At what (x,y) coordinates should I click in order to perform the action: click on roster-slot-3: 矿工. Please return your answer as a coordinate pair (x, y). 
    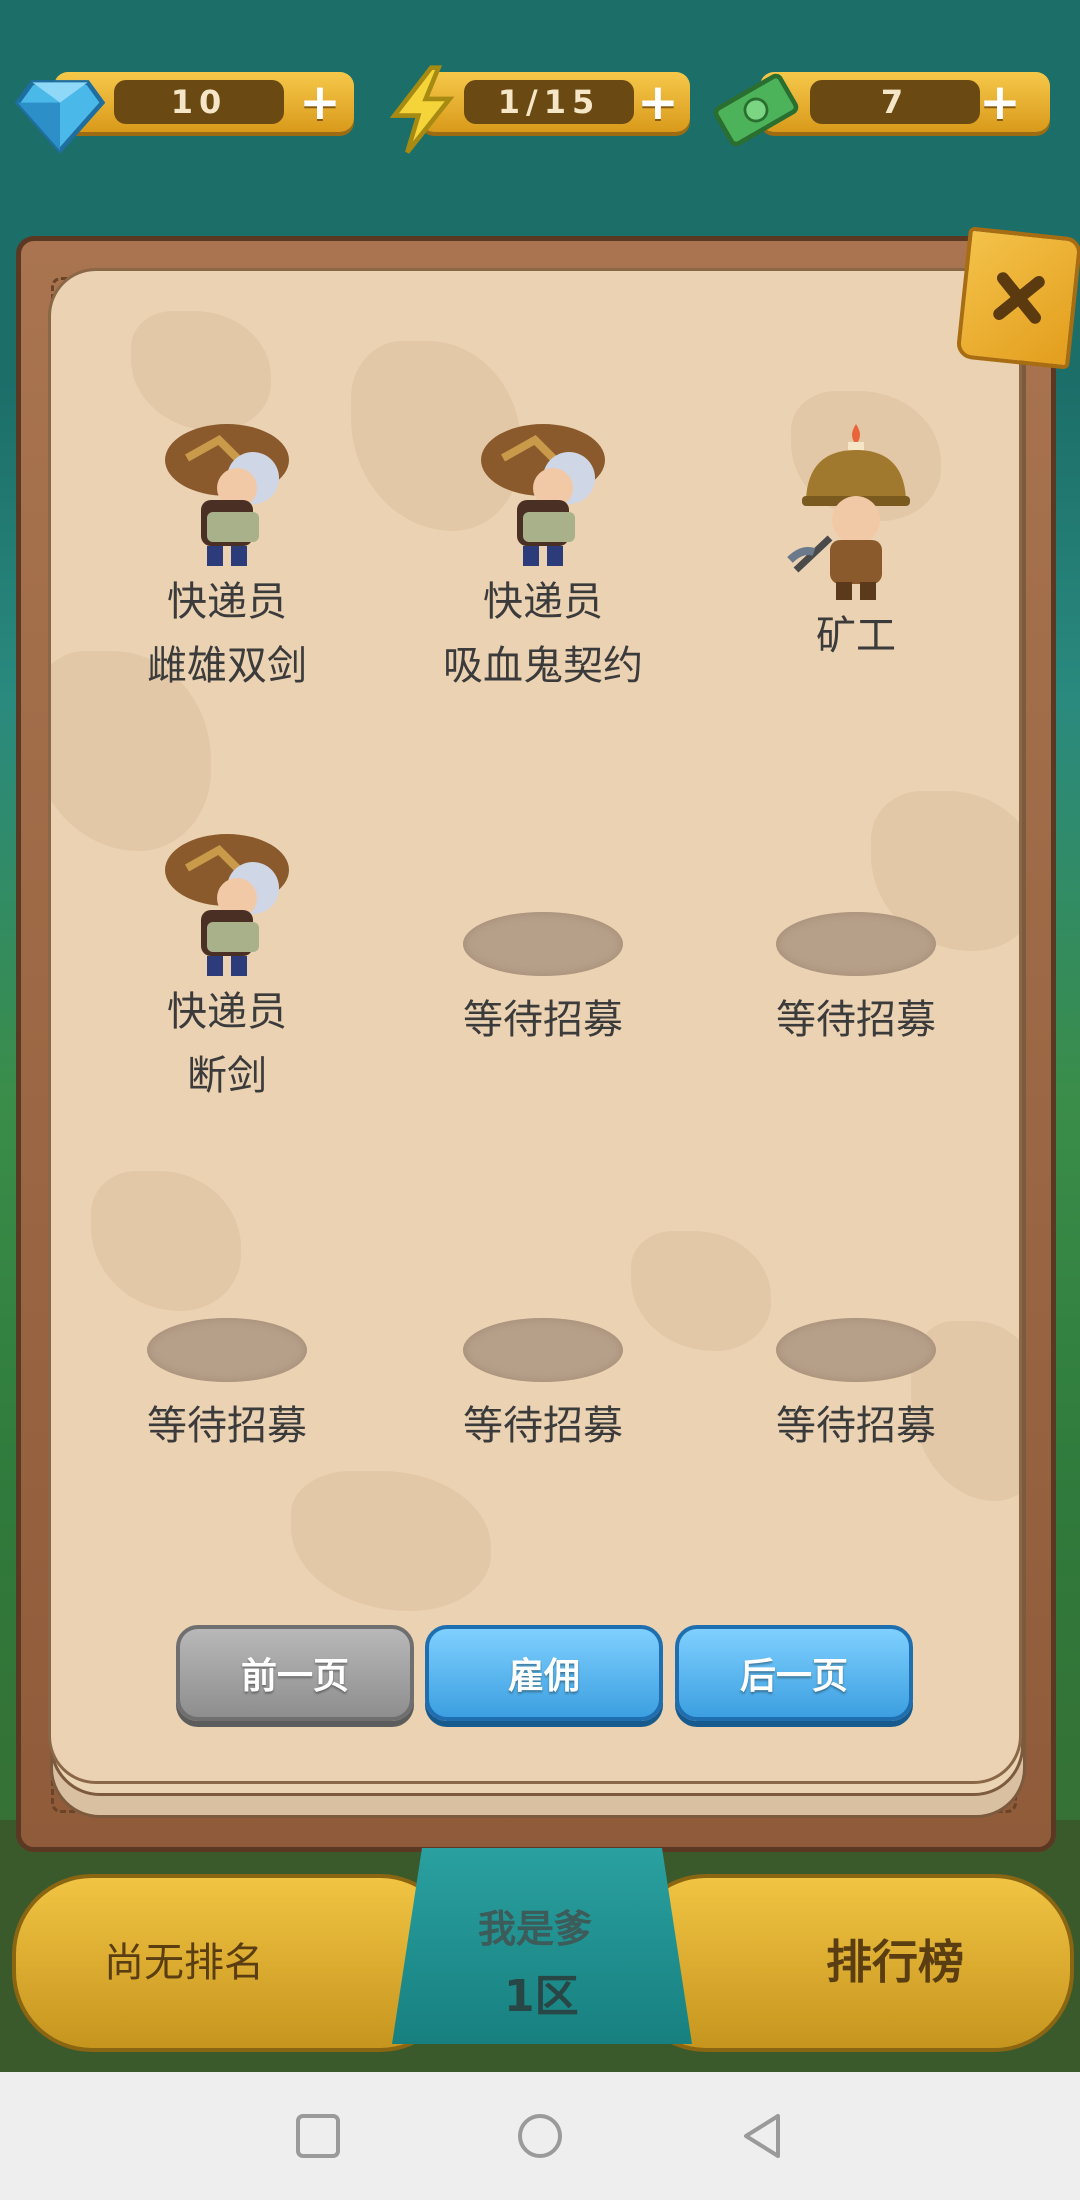
    Looking at the image, I should click on (856, 544).